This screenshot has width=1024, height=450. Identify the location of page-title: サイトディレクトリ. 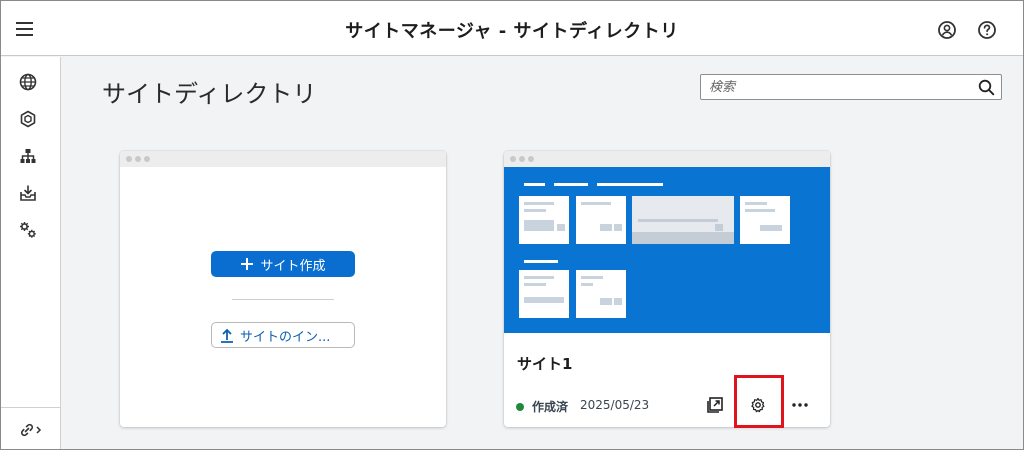
(209, 94).